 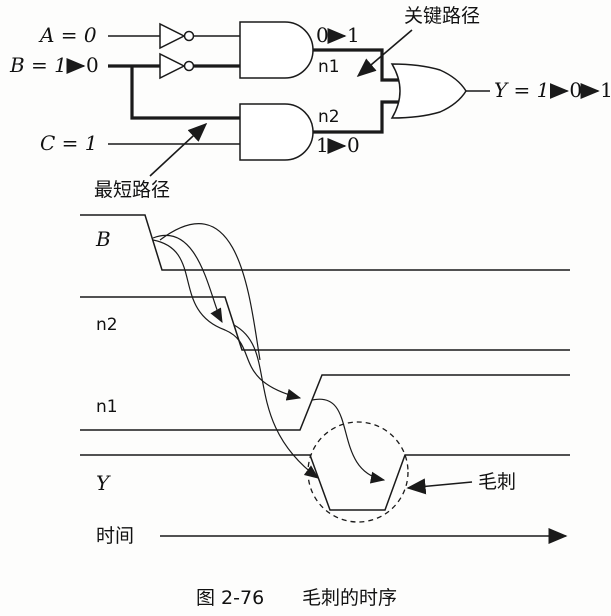 What do you see at coordinates (189, 36) in the screenshot?
I see `inverter-a-bubble` at bounding box center [189, 36].